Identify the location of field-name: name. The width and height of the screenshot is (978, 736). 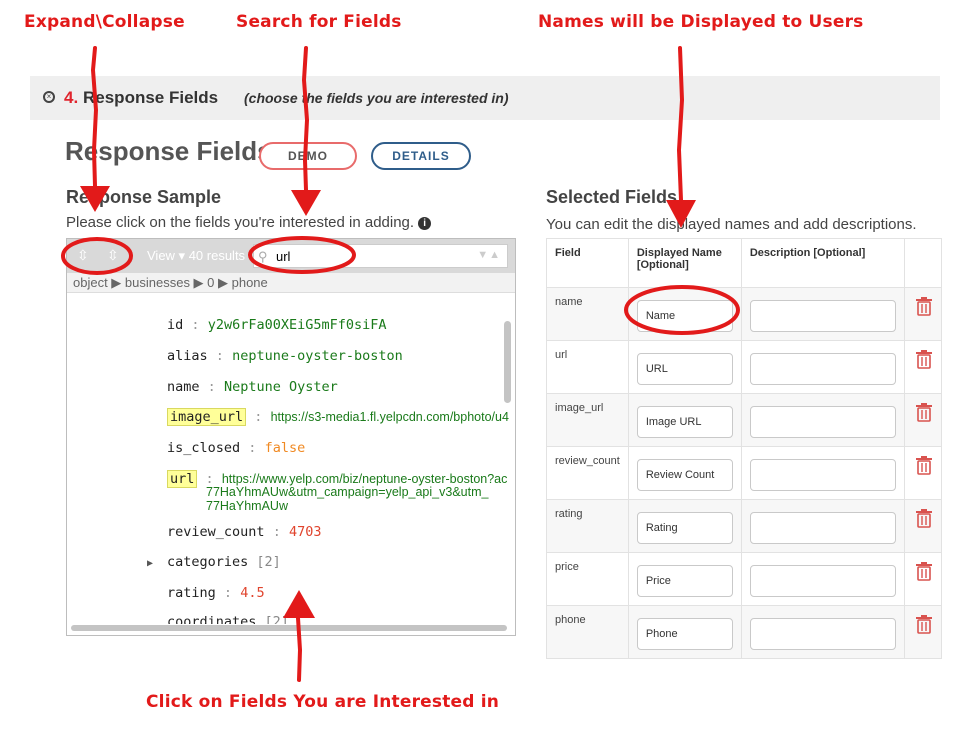
(569, 302).